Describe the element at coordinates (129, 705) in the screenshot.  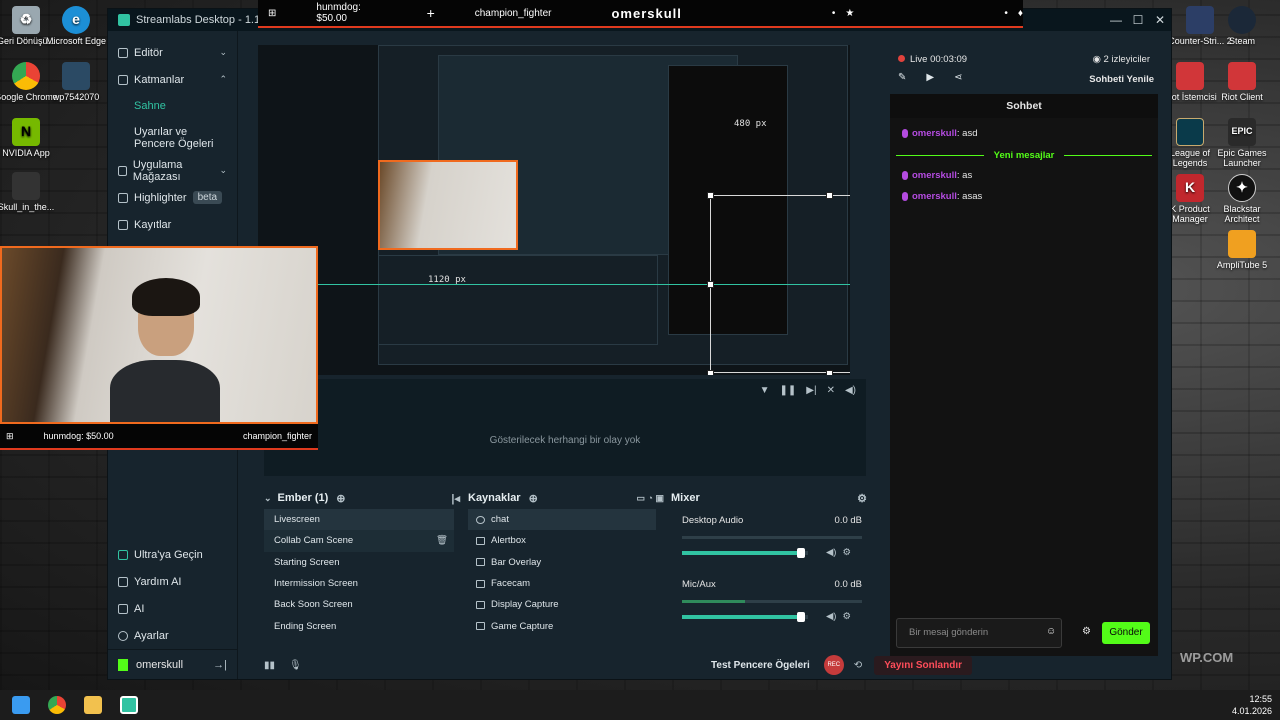
I see `streamlabs-taskbar-icon` at that location.